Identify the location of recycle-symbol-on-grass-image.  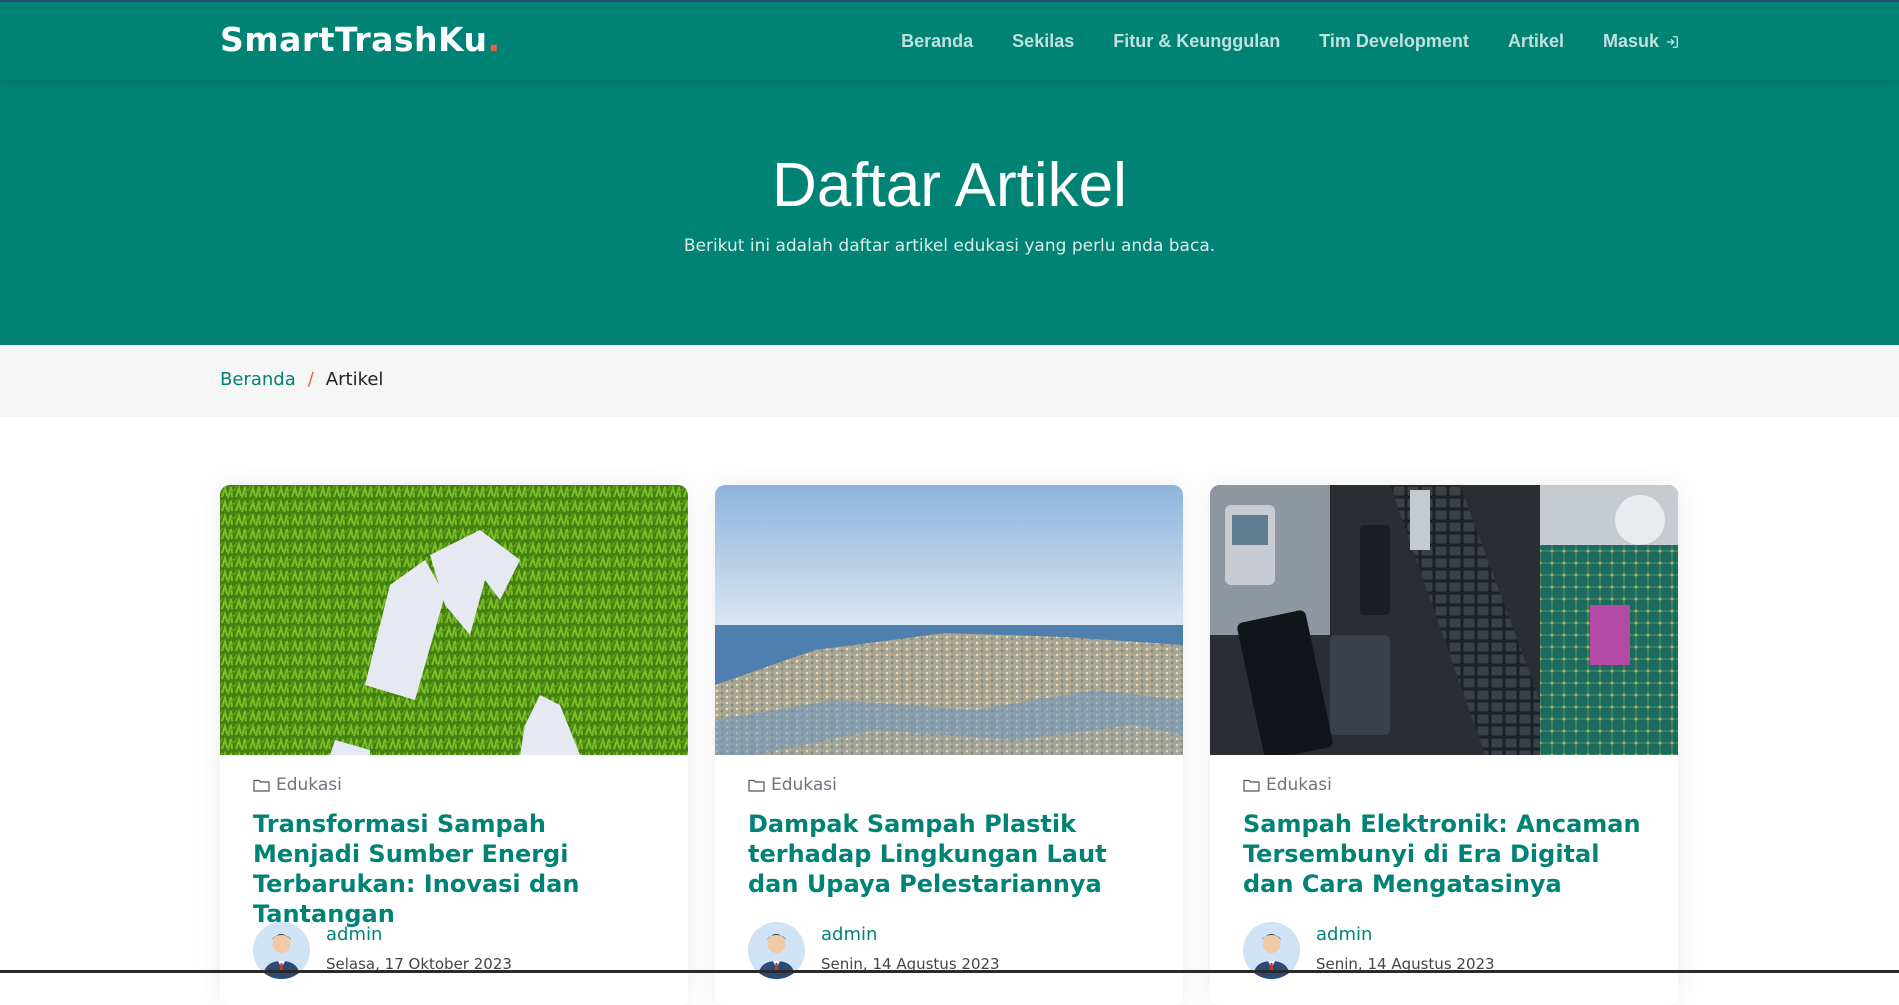
(454, 620).